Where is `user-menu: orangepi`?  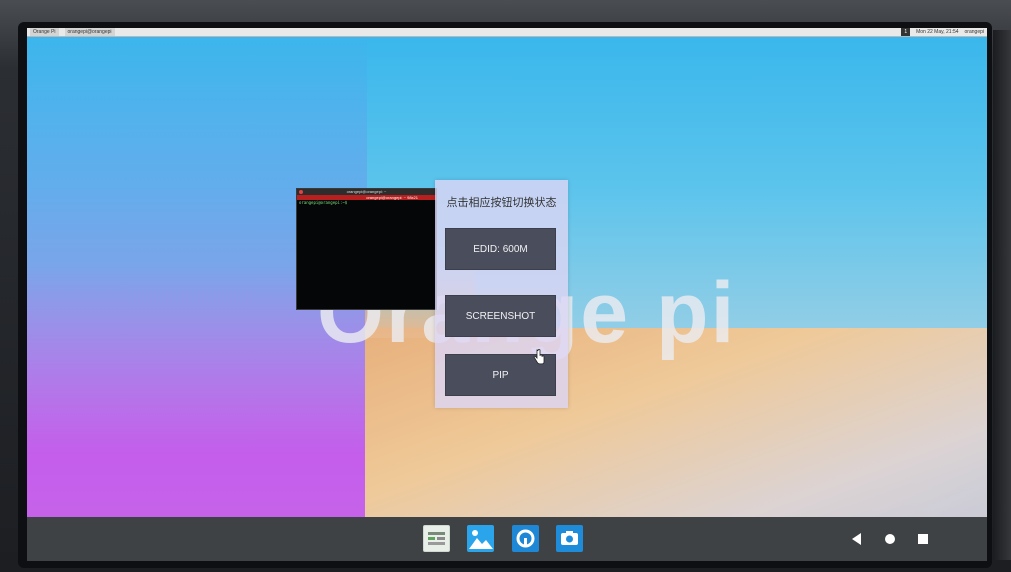
user-menu: orangepi is located at coordinates (974, 32).